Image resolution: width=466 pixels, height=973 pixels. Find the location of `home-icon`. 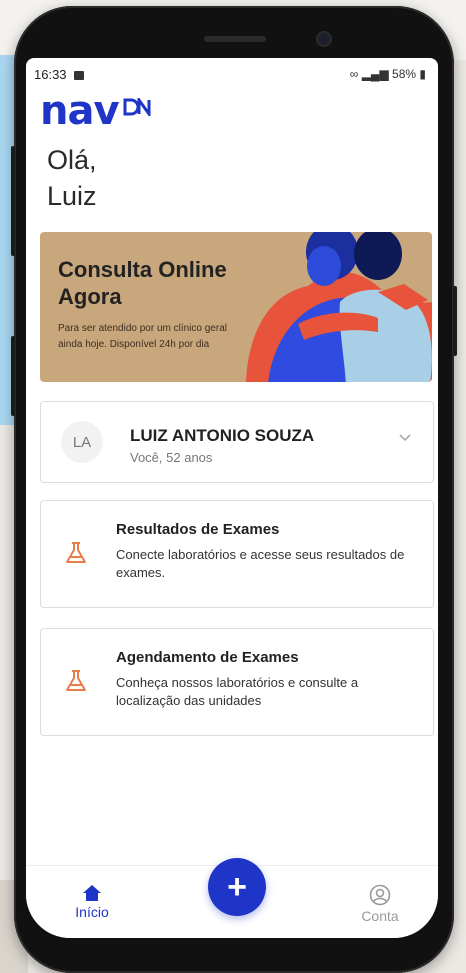

home-icon is located at coordinates (92, 893).